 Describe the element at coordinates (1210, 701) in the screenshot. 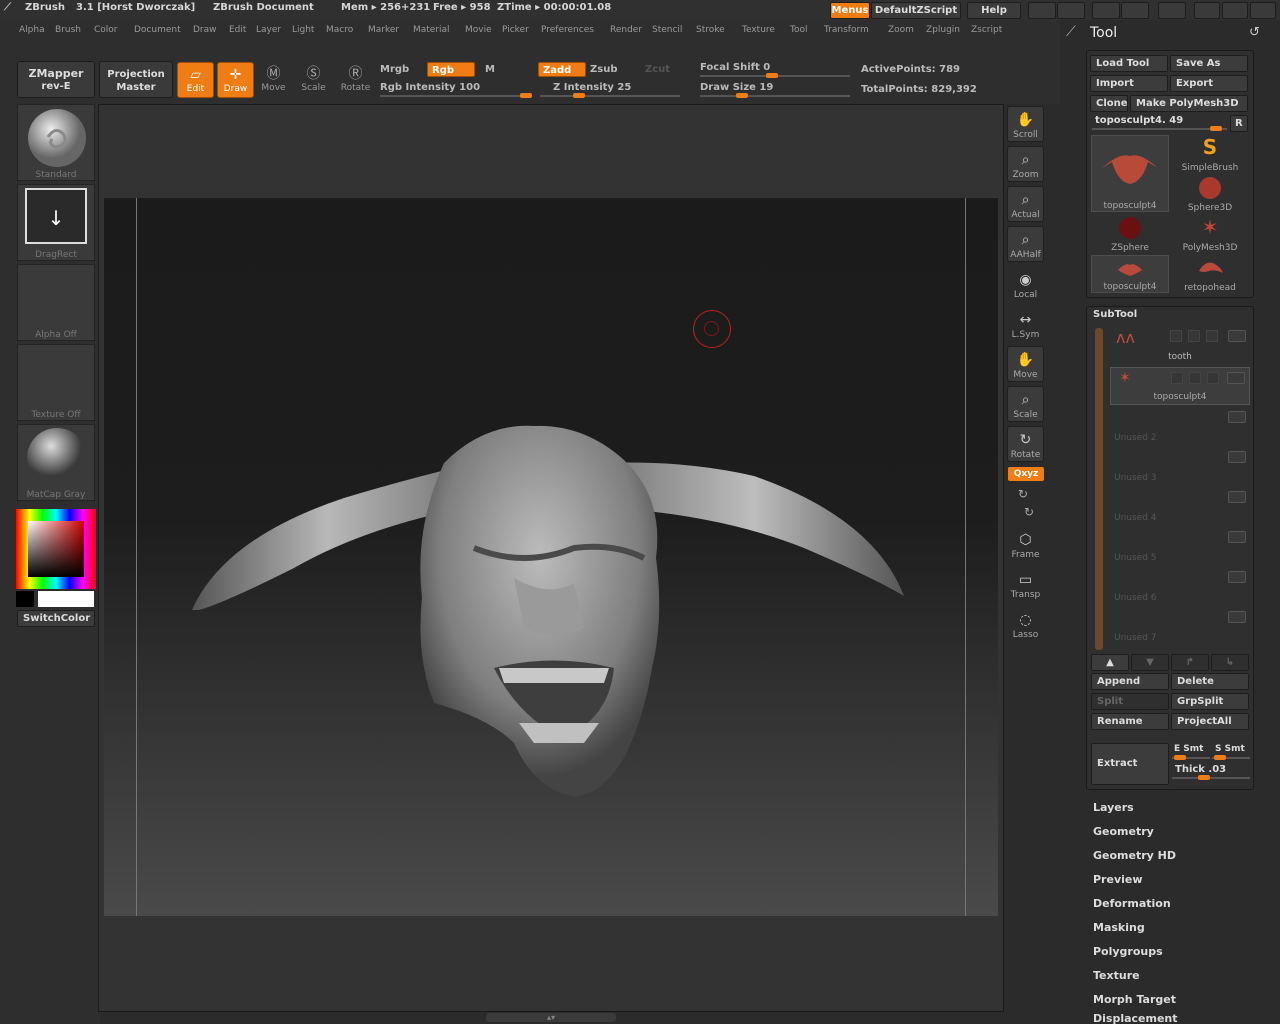

I see `grpsplit-button: GrpSplit` at that location.